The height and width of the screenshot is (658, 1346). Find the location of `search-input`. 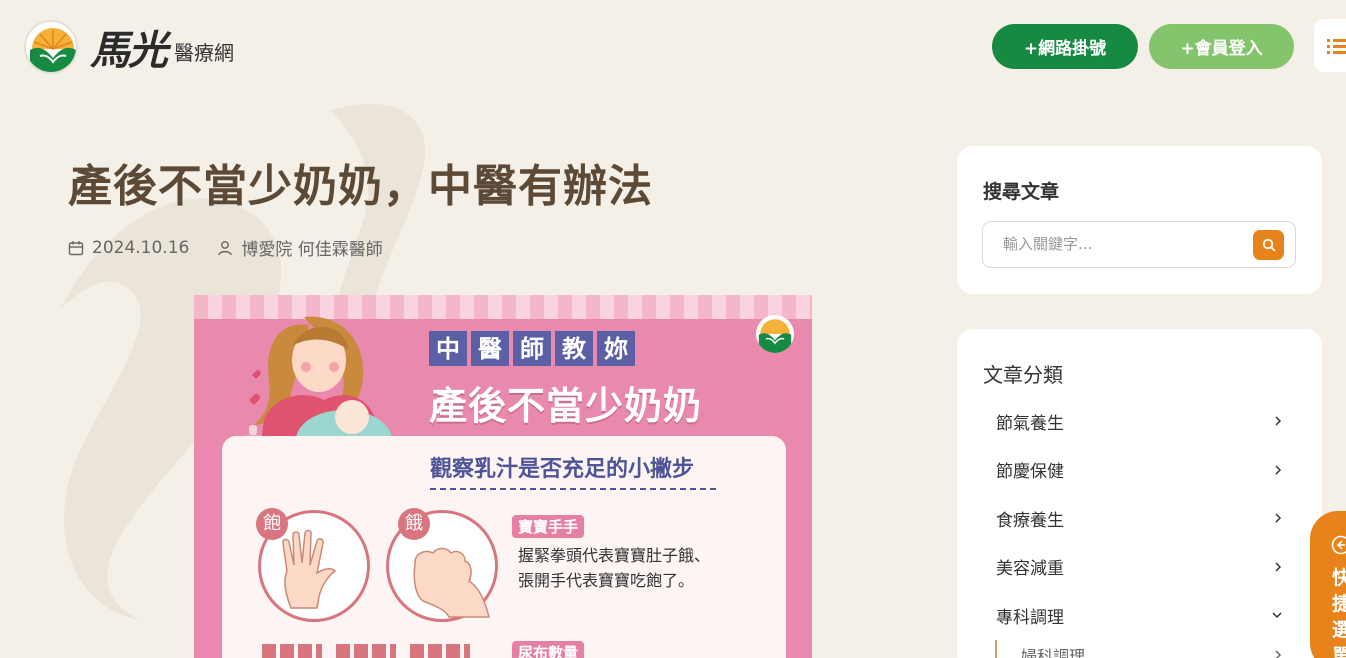

search-input is located at coordinates (1118, 244).